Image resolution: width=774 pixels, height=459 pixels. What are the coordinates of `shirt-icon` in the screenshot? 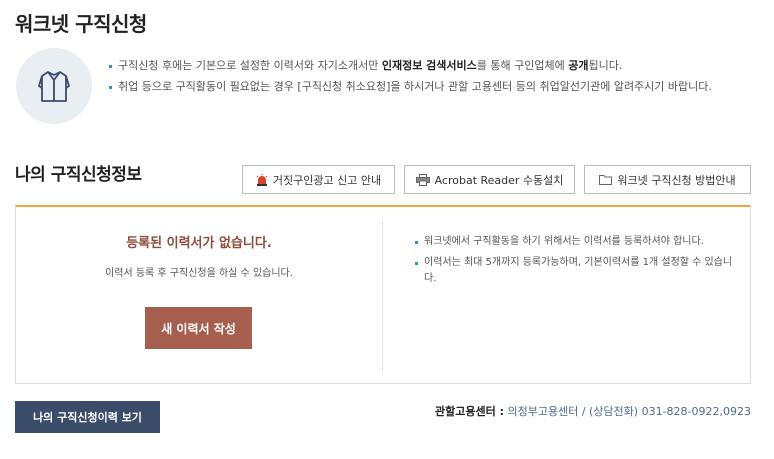 It's located at (54, 86).